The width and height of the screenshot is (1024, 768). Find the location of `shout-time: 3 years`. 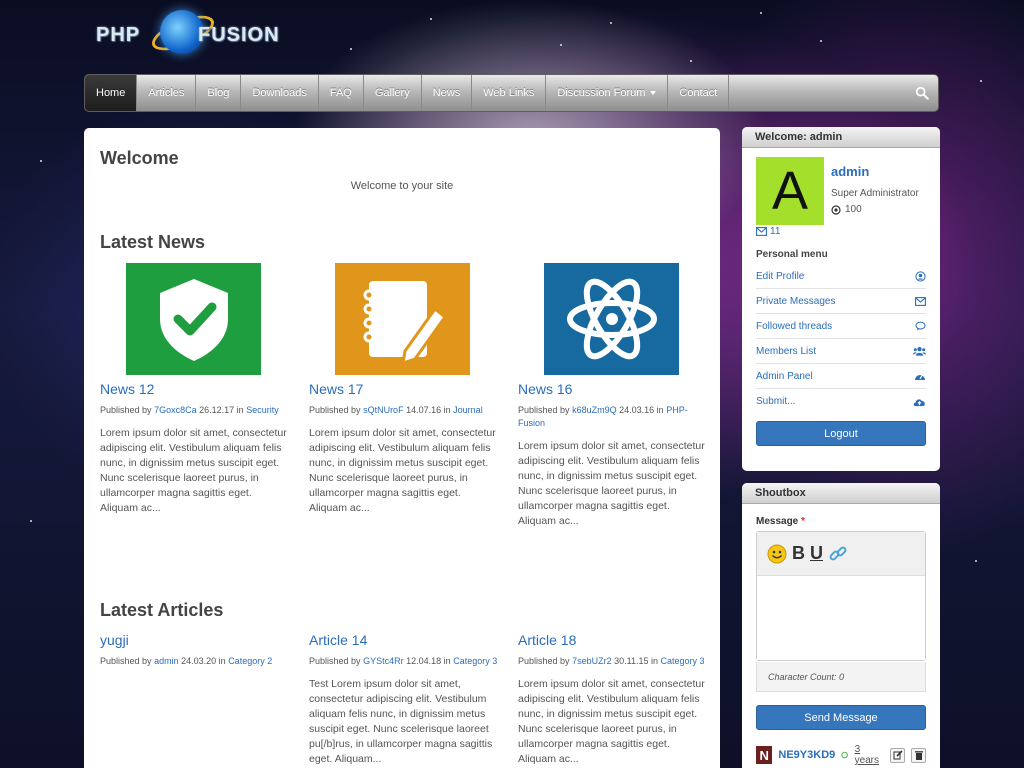

shout-time: 3 years is located at coordinates (870, 755).